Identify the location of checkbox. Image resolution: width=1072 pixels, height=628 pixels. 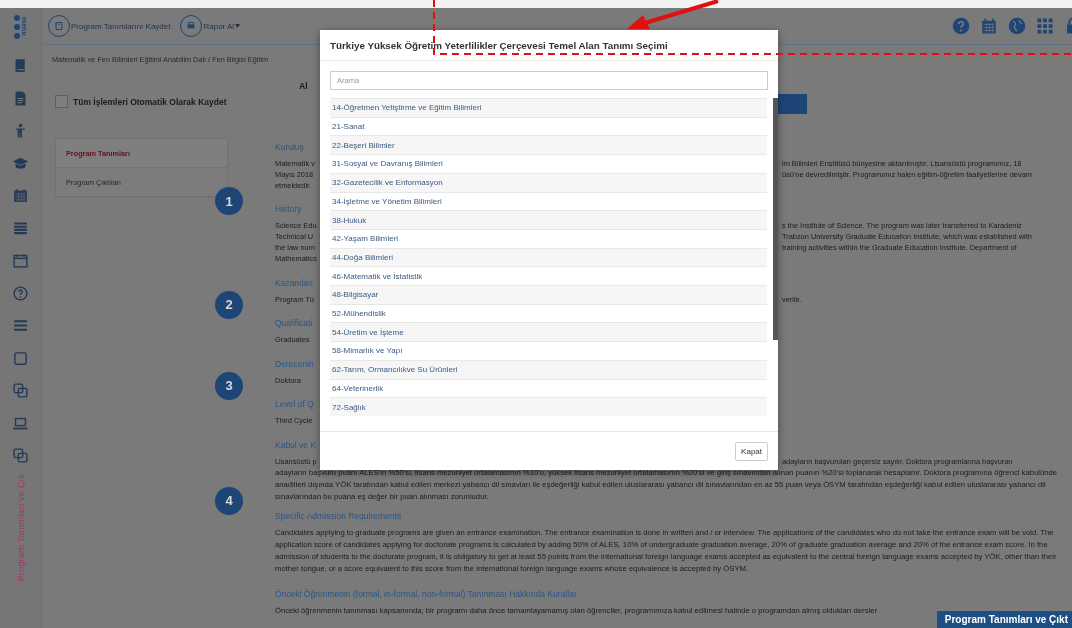
(61, 101).